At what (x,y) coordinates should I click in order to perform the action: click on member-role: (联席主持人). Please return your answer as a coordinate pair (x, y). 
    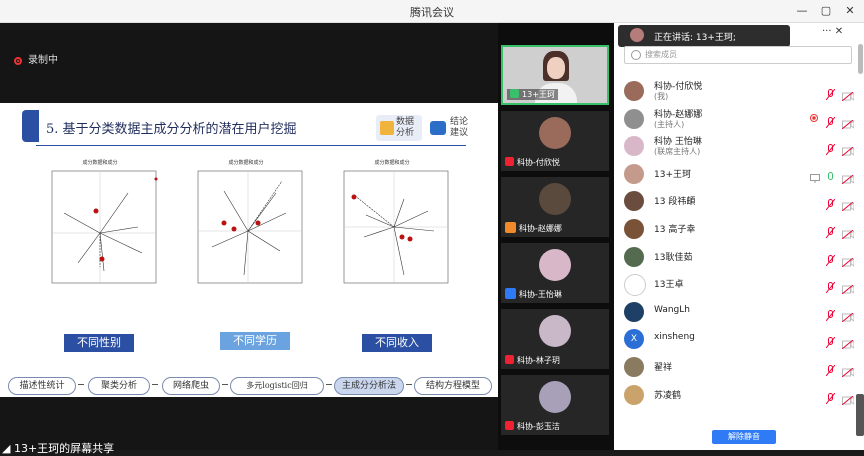
    Looking at the image, I should click on (677, 152).